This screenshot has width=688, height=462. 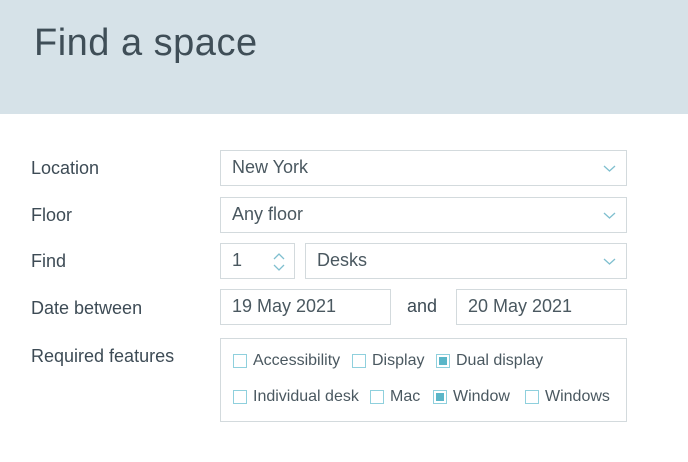 What do you see at coordinates (577, 396) in the screenshot?
I see `feature-label: Windows` at bounding box center [577, 396].